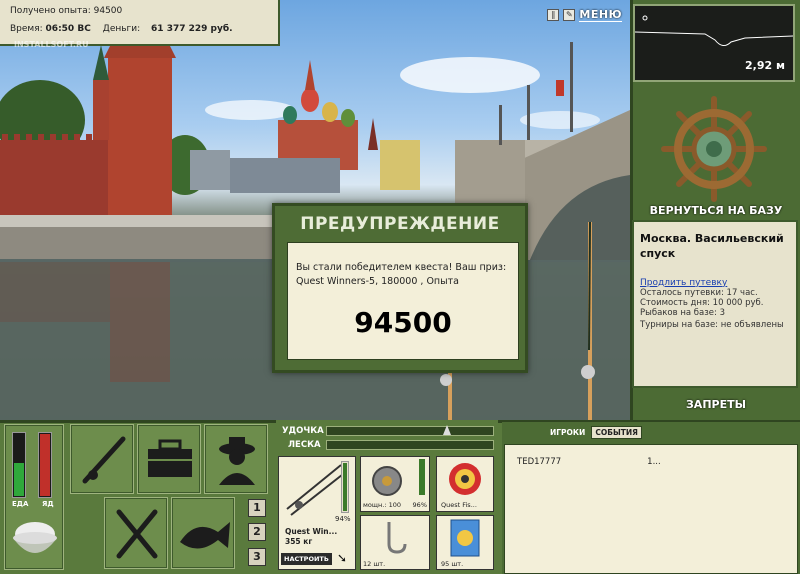  I want to click on day-cost: Стоимость дня: 10 000 руб., so click(702, 302).